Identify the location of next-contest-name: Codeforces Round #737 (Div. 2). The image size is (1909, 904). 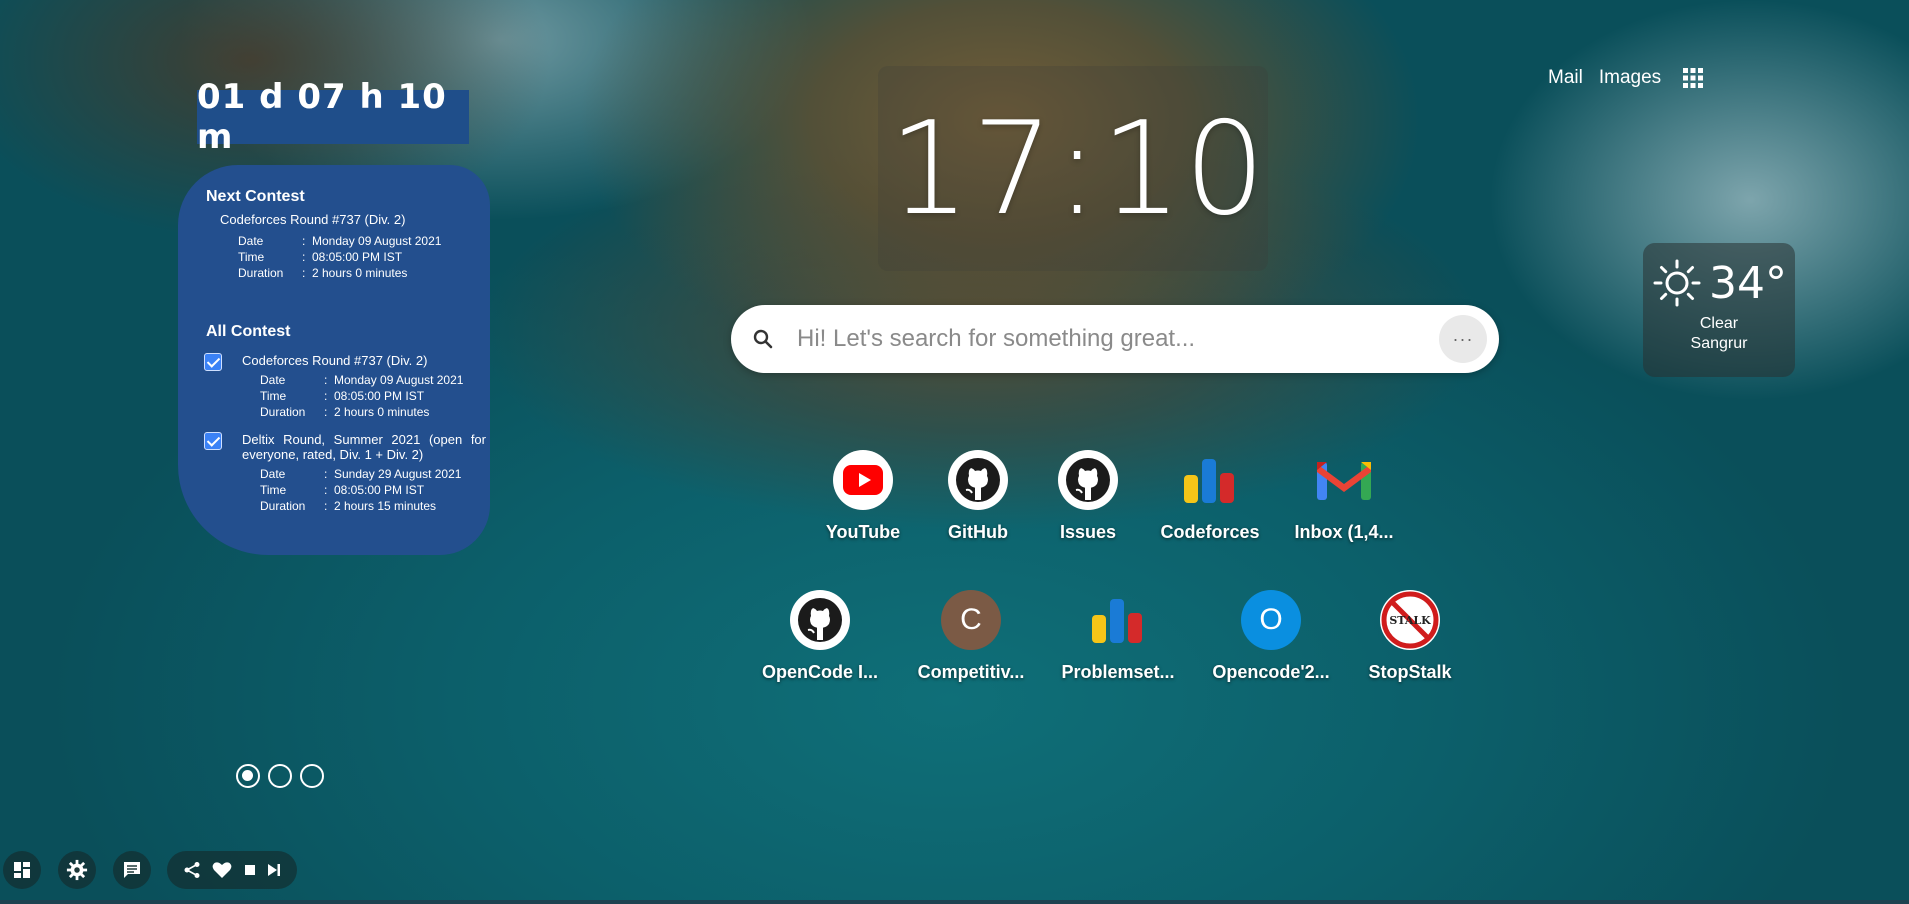
(348, 219).